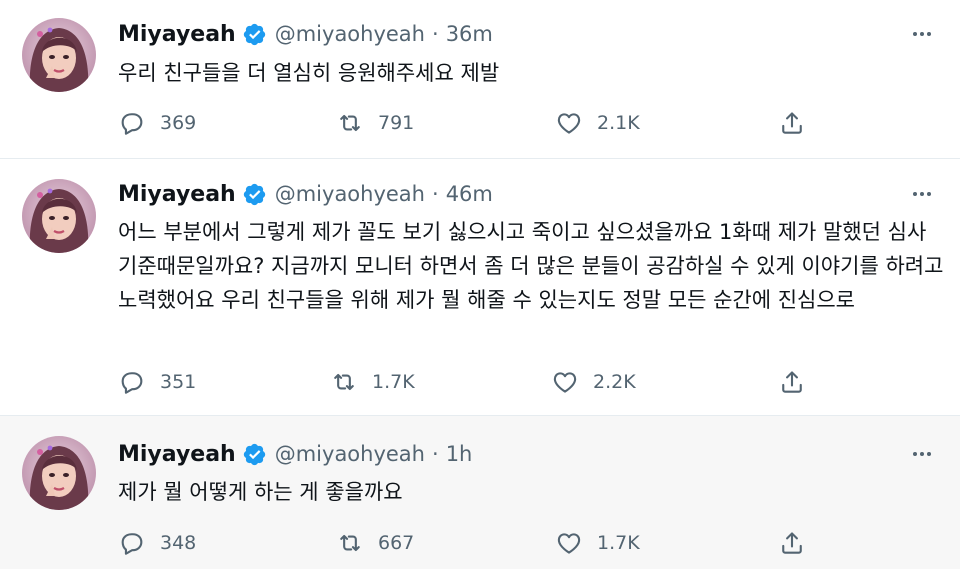 The image size is (960, 569). What do you see at coordinates (396, 543) in the screenshot?
I see `retweet-count: 667` at bounding box center [396, 543].